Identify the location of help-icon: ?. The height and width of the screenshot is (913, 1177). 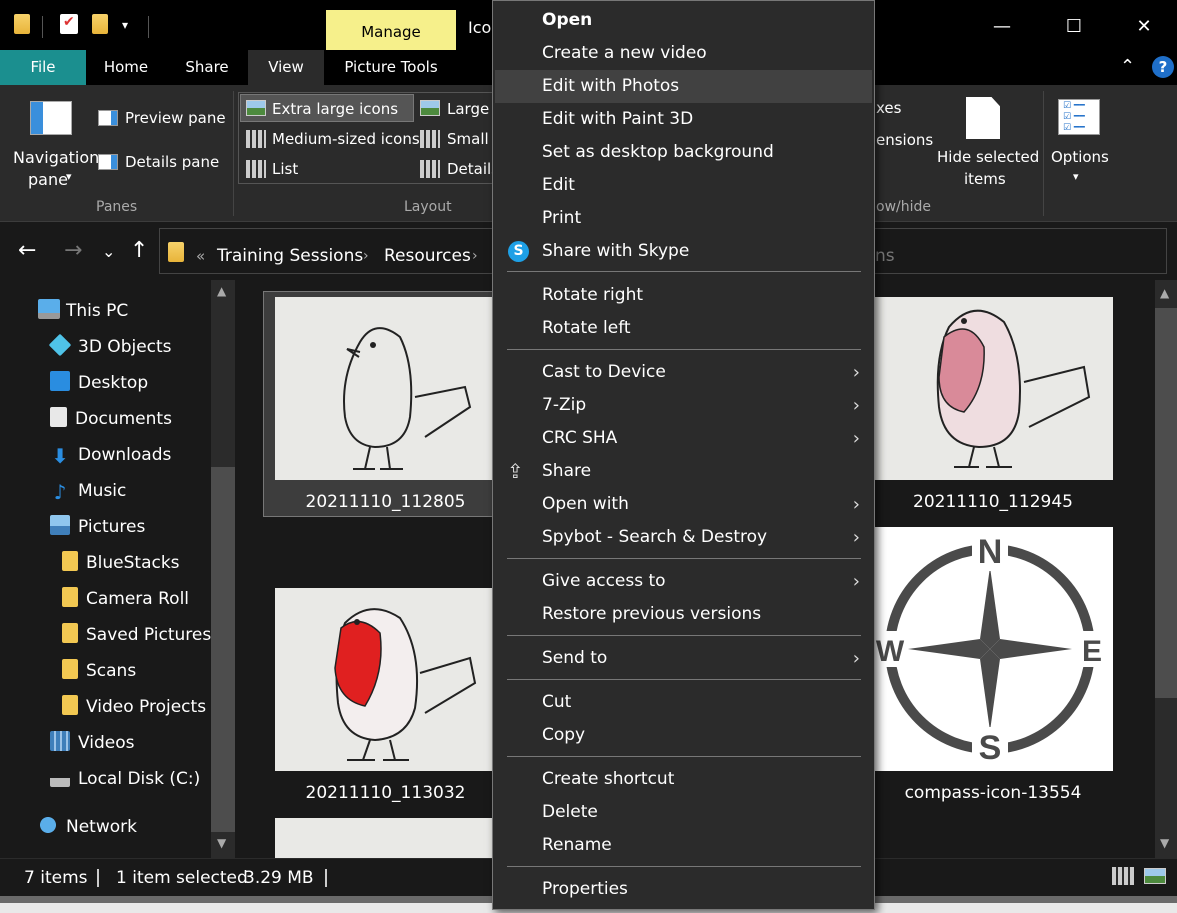
(1163, 67).